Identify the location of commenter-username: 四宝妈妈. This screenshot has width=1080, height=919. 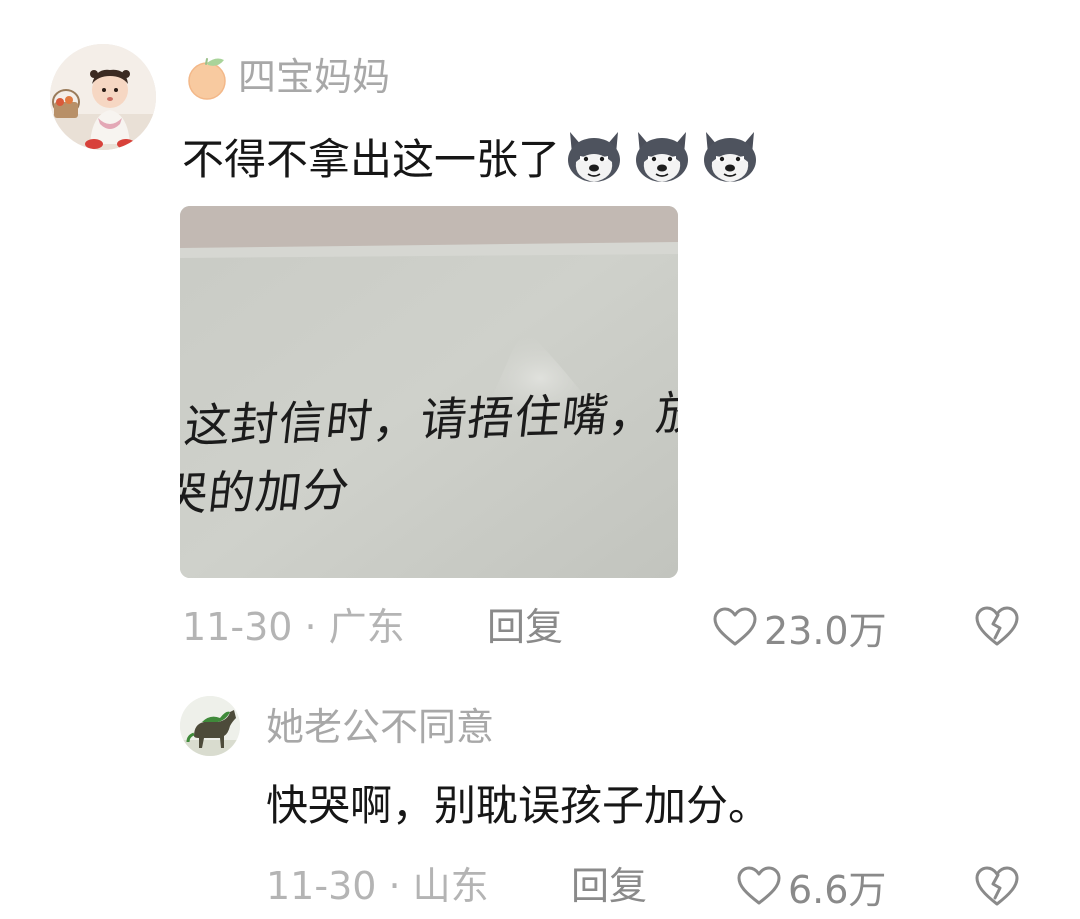
(314, 77).